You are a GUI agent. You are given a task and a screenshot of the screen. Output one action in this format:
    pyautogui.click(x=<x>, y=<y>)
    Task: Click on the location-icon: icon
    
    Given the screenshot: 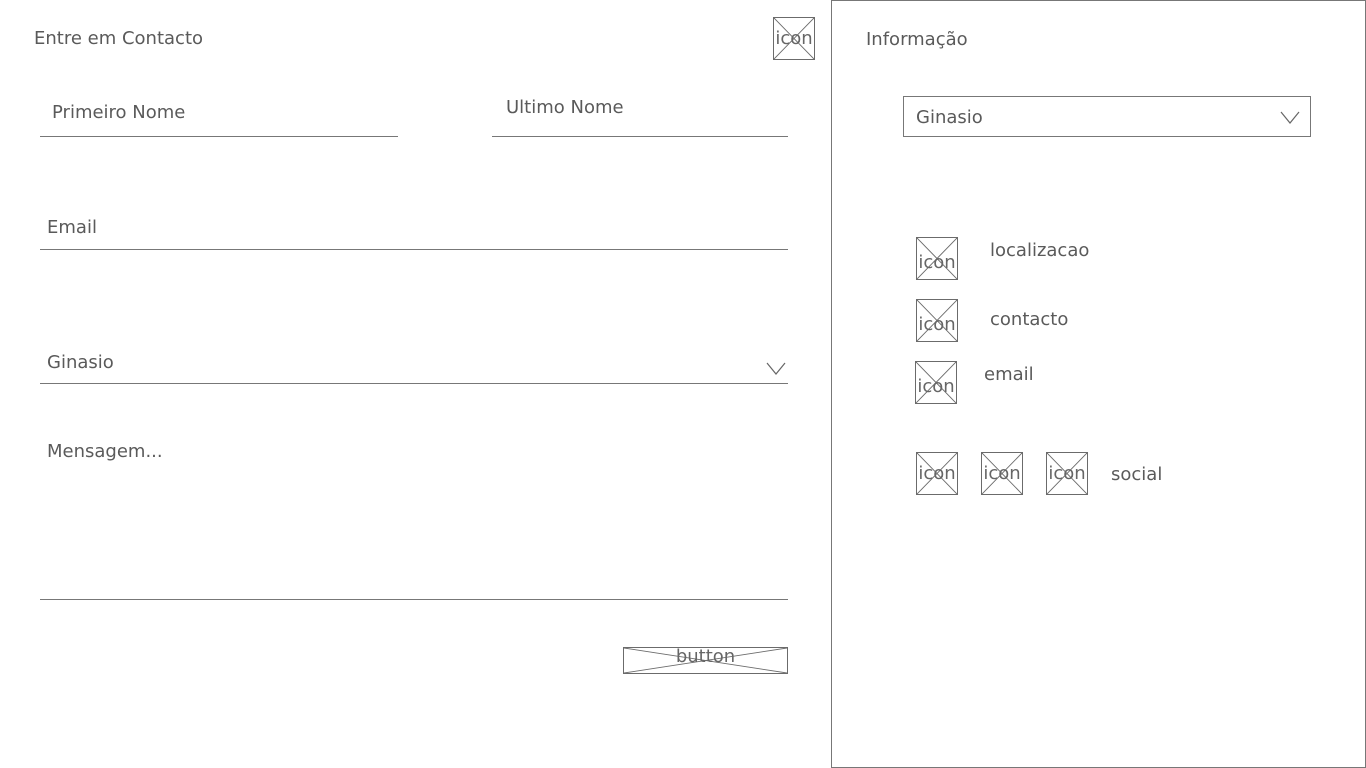 What is the action you would take?
    pyautogui.click(x=937, y=258)
    